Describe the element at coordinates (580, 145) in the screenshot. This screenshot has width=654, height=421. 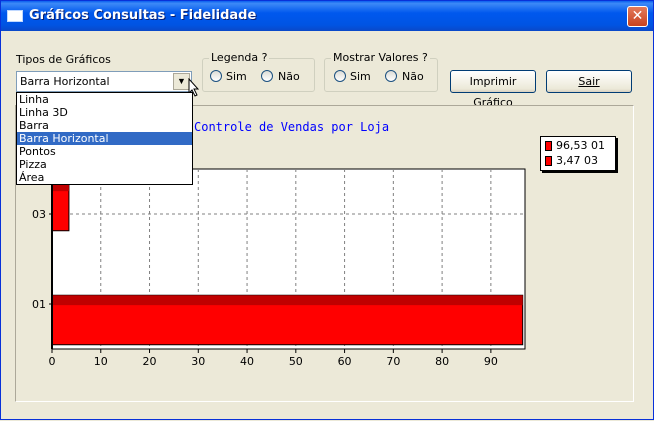
I see `legend-label: 96,53 01` at that location.